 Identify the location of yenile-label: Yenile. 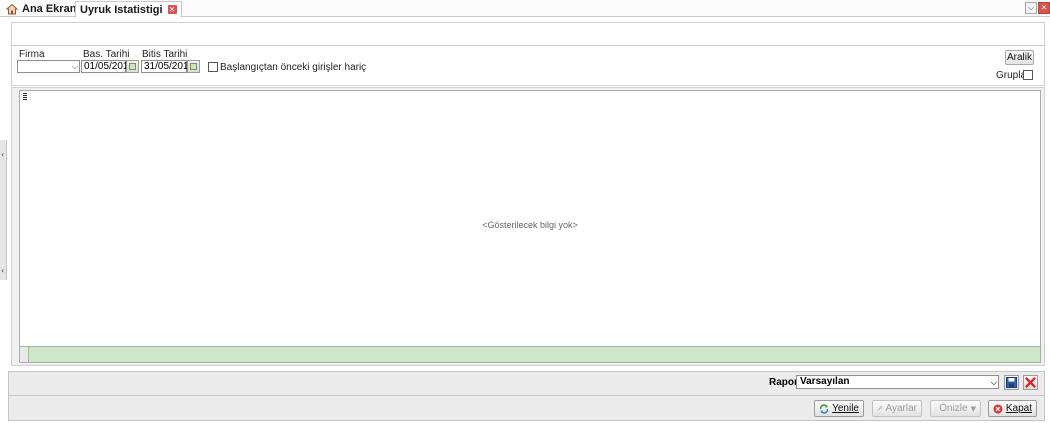
(845, 408).